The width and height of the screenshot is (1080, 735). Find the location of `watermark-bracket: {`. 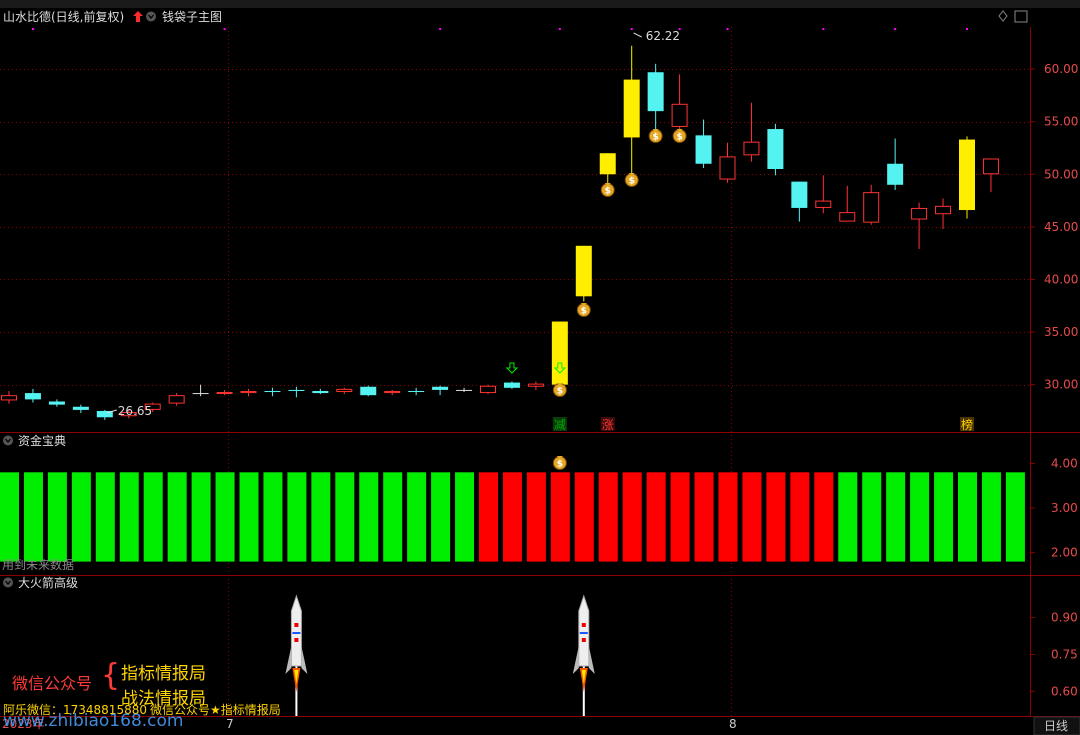

watermark-bracket: { is located at coordinates (111, 675).